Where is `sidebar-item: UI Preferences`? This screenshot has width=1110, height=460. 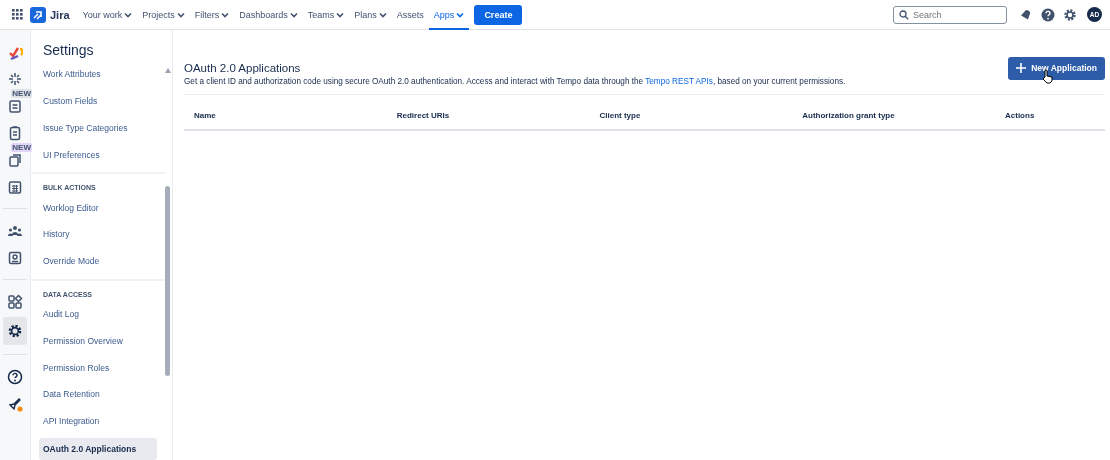 sidebar-item: UI Preferences is located at coordinates (98, 155).